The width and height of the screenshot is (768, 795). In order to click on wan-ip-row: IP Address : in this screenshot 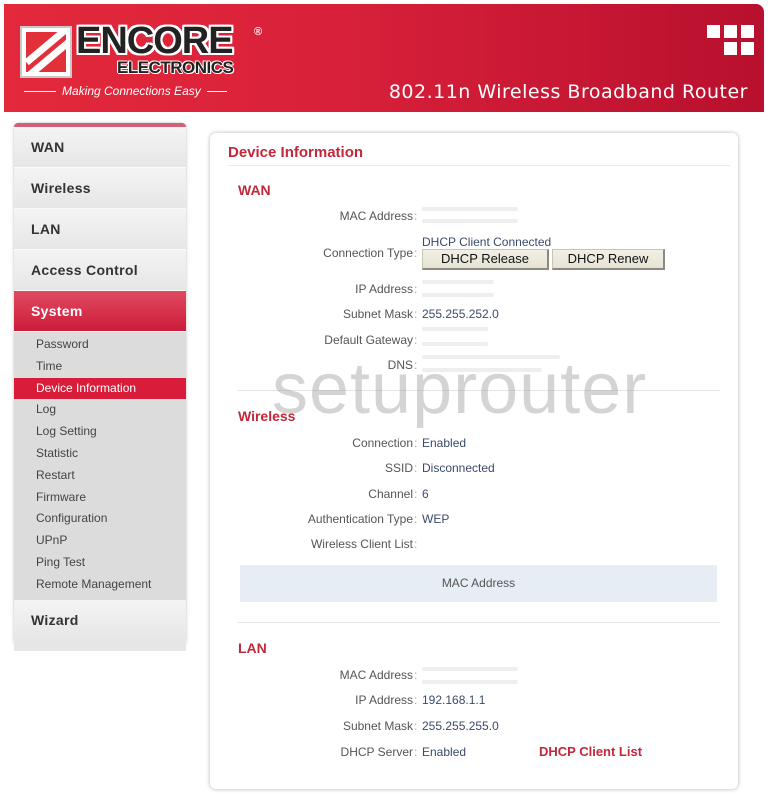, I will do `click(386, 289)`.